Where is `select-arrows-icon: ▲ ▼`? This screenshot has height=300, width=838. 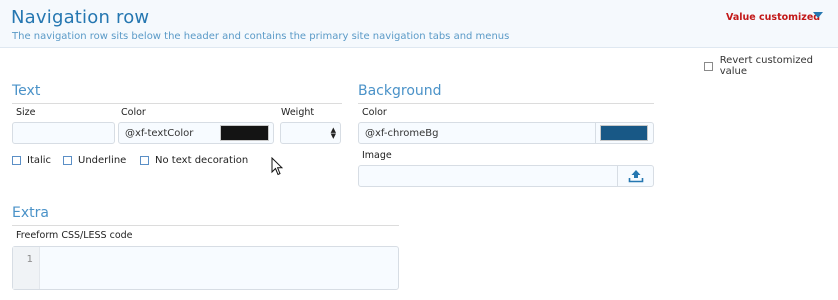
select-arrows-icon: ▲ ▼ is located at coordinates (333, 133).